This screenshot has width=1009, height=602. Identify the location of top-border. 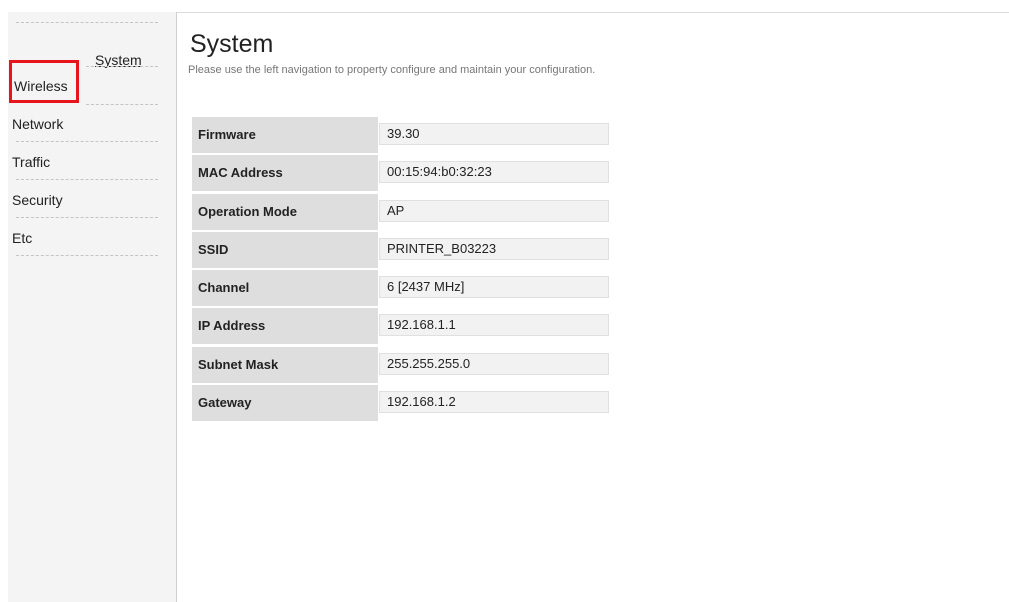
(593, 12).